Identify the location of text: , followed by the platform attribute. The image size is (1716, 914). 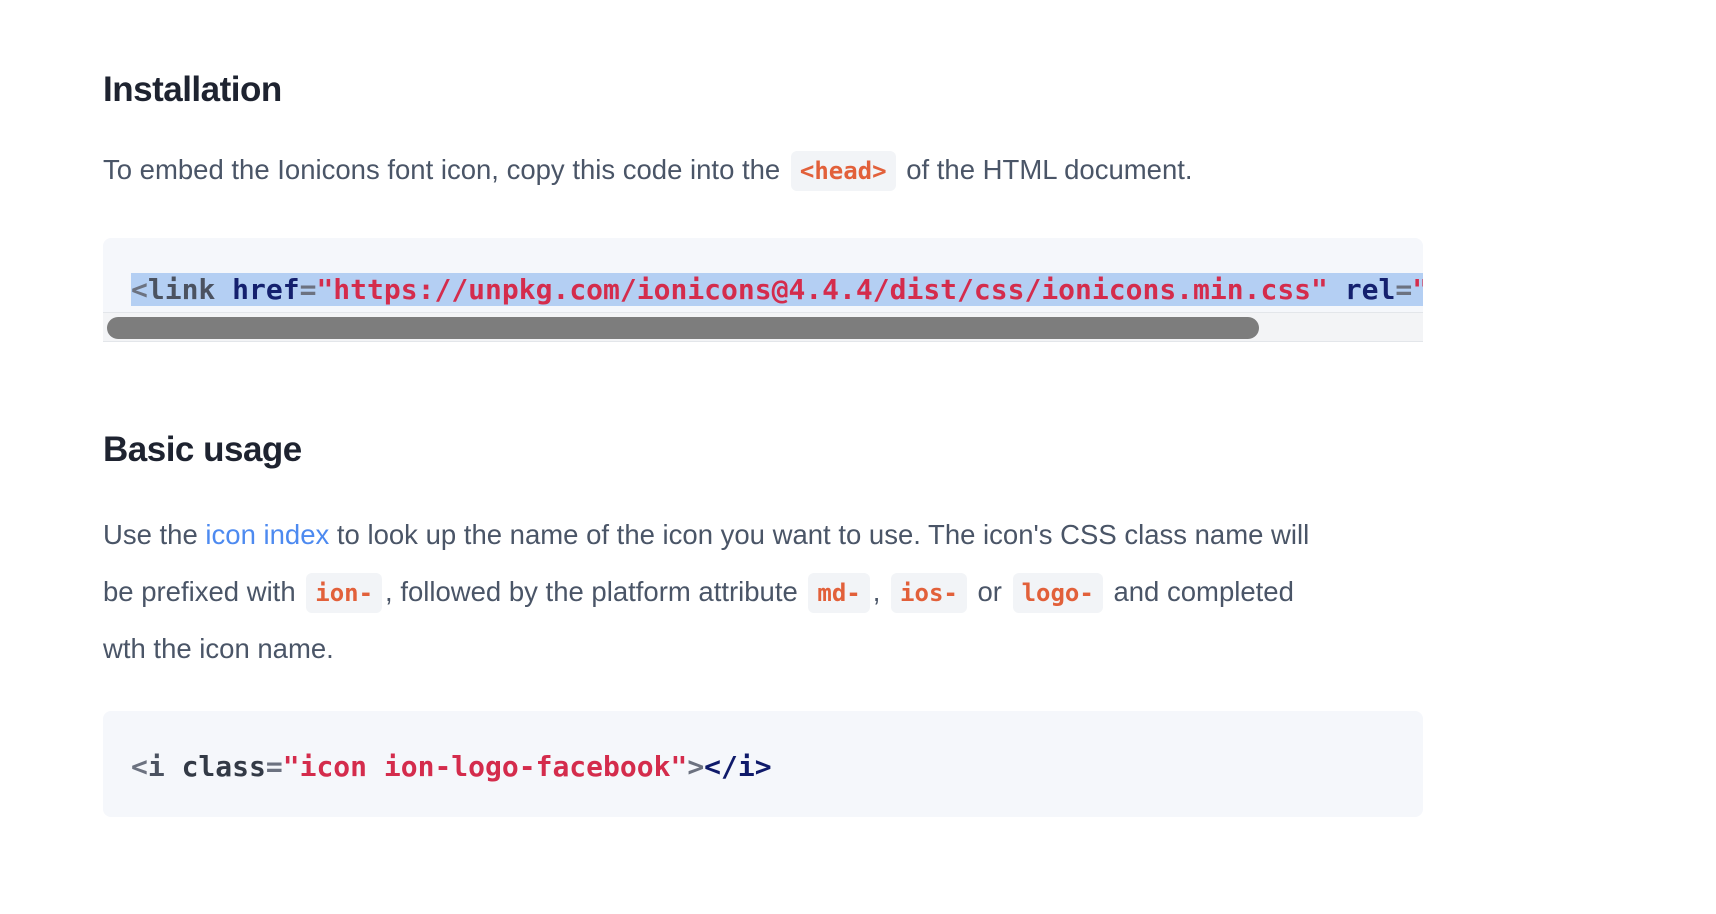
(591, 591).